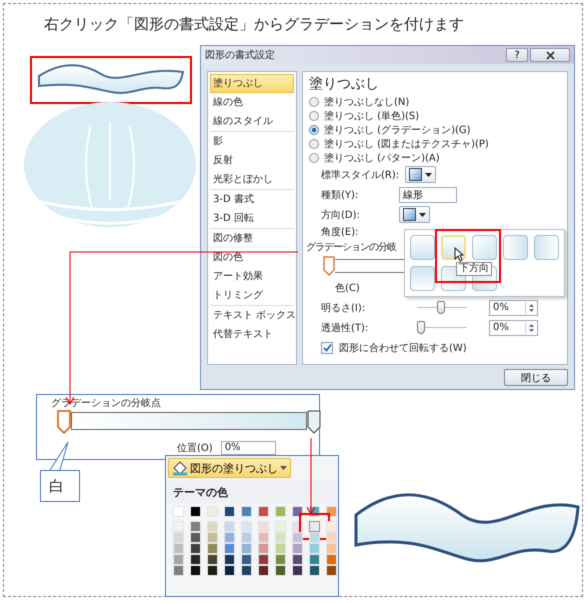 This screenshot has height=603, width=588. What do you see at coordinates (195, 448) in the screenshot?
I see `field-label: 位置(O)` at bounding box center [195, 448].